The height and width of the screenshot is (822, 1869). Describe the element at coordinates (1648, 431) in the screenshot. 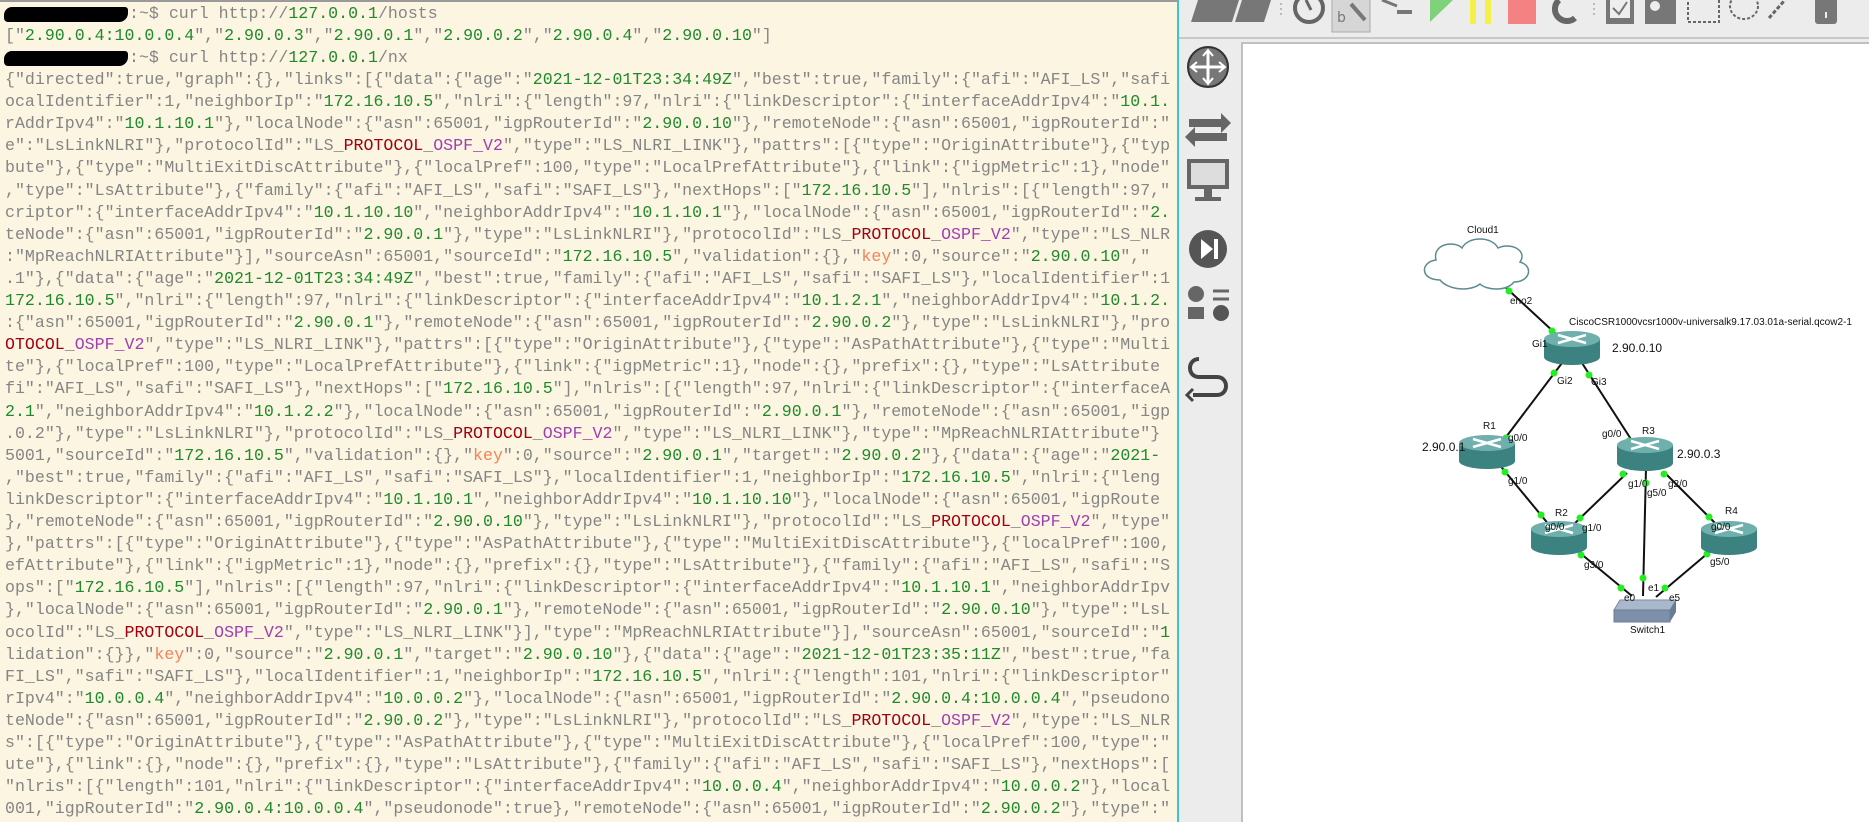

I see `node-label: R3` at that location.